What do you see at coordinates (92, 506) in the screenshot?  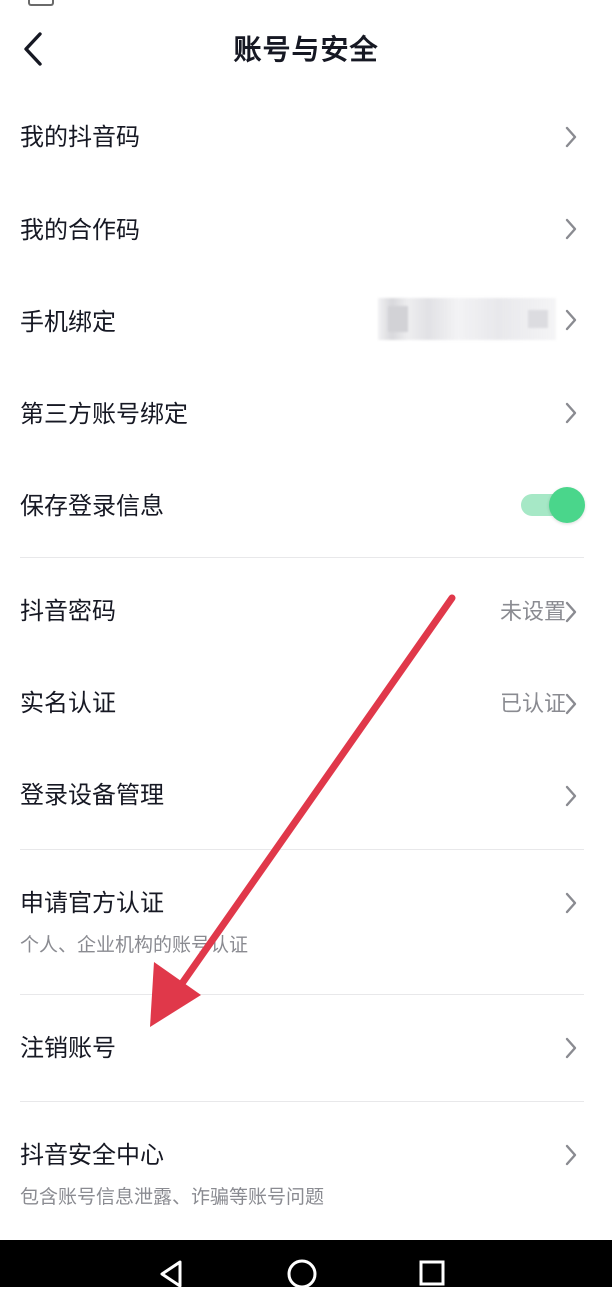 I see `row-label: 保存登录信息` at bounding box center [92, 506].